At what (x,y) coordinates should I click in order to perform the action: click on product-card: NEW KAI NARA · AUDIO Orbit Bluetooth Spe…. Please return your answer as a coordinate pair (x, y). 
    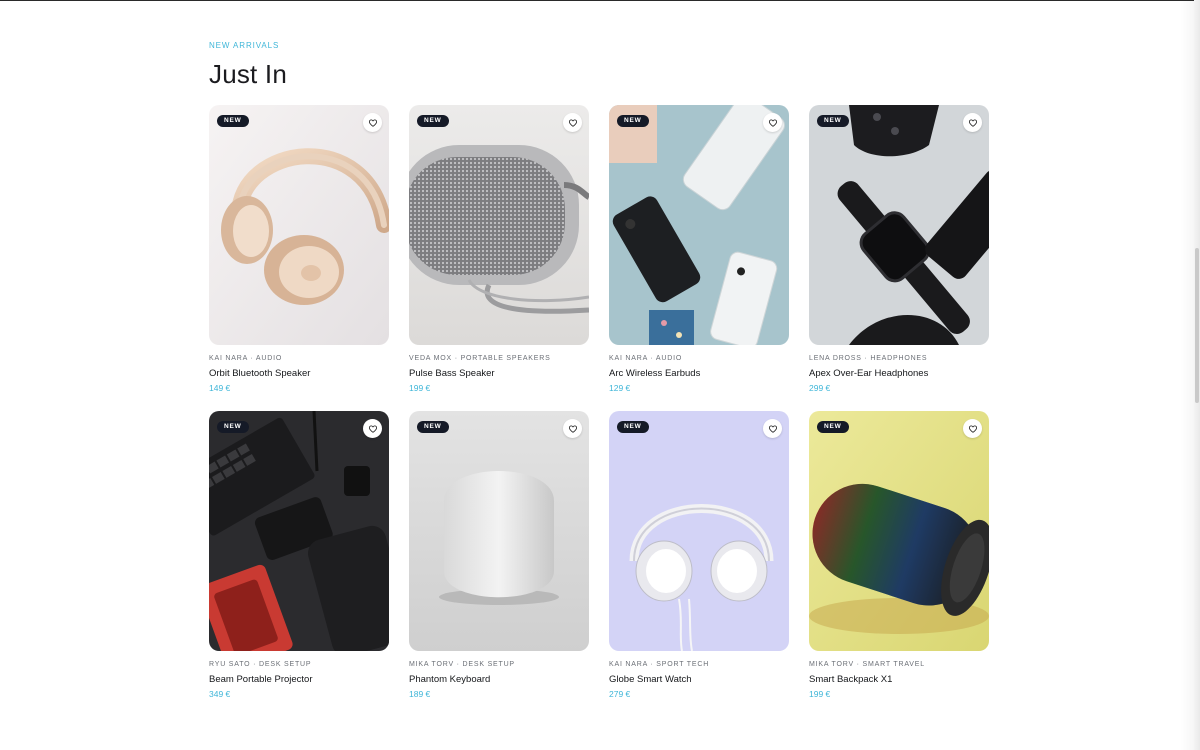
    Looking at the image, I should click on (299, 258).